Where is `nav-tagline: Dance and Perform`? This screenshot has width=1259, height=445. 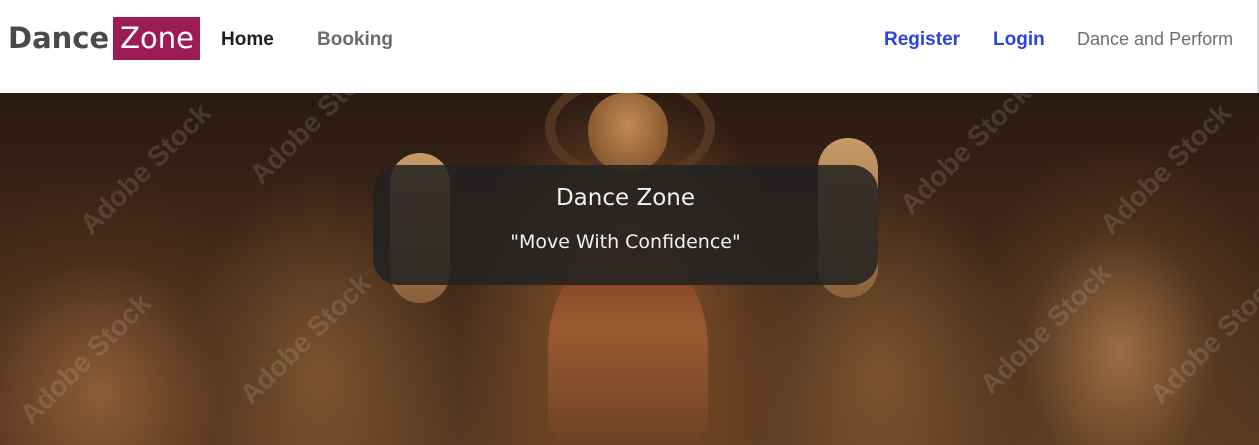 nav-tagline: Dance and Perform is located at coordinates (1155, 39).